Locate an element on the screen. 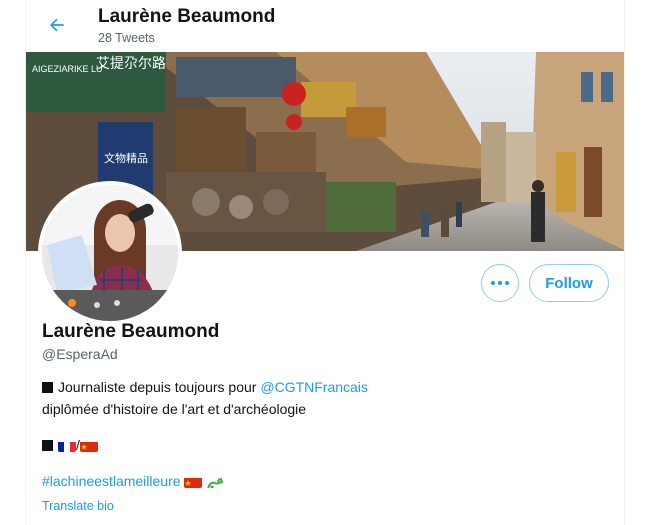 This screenshot has height=525, width=650. bio-hashtag-link: #lachineestlameilleure is located at coordinates (111, 481).